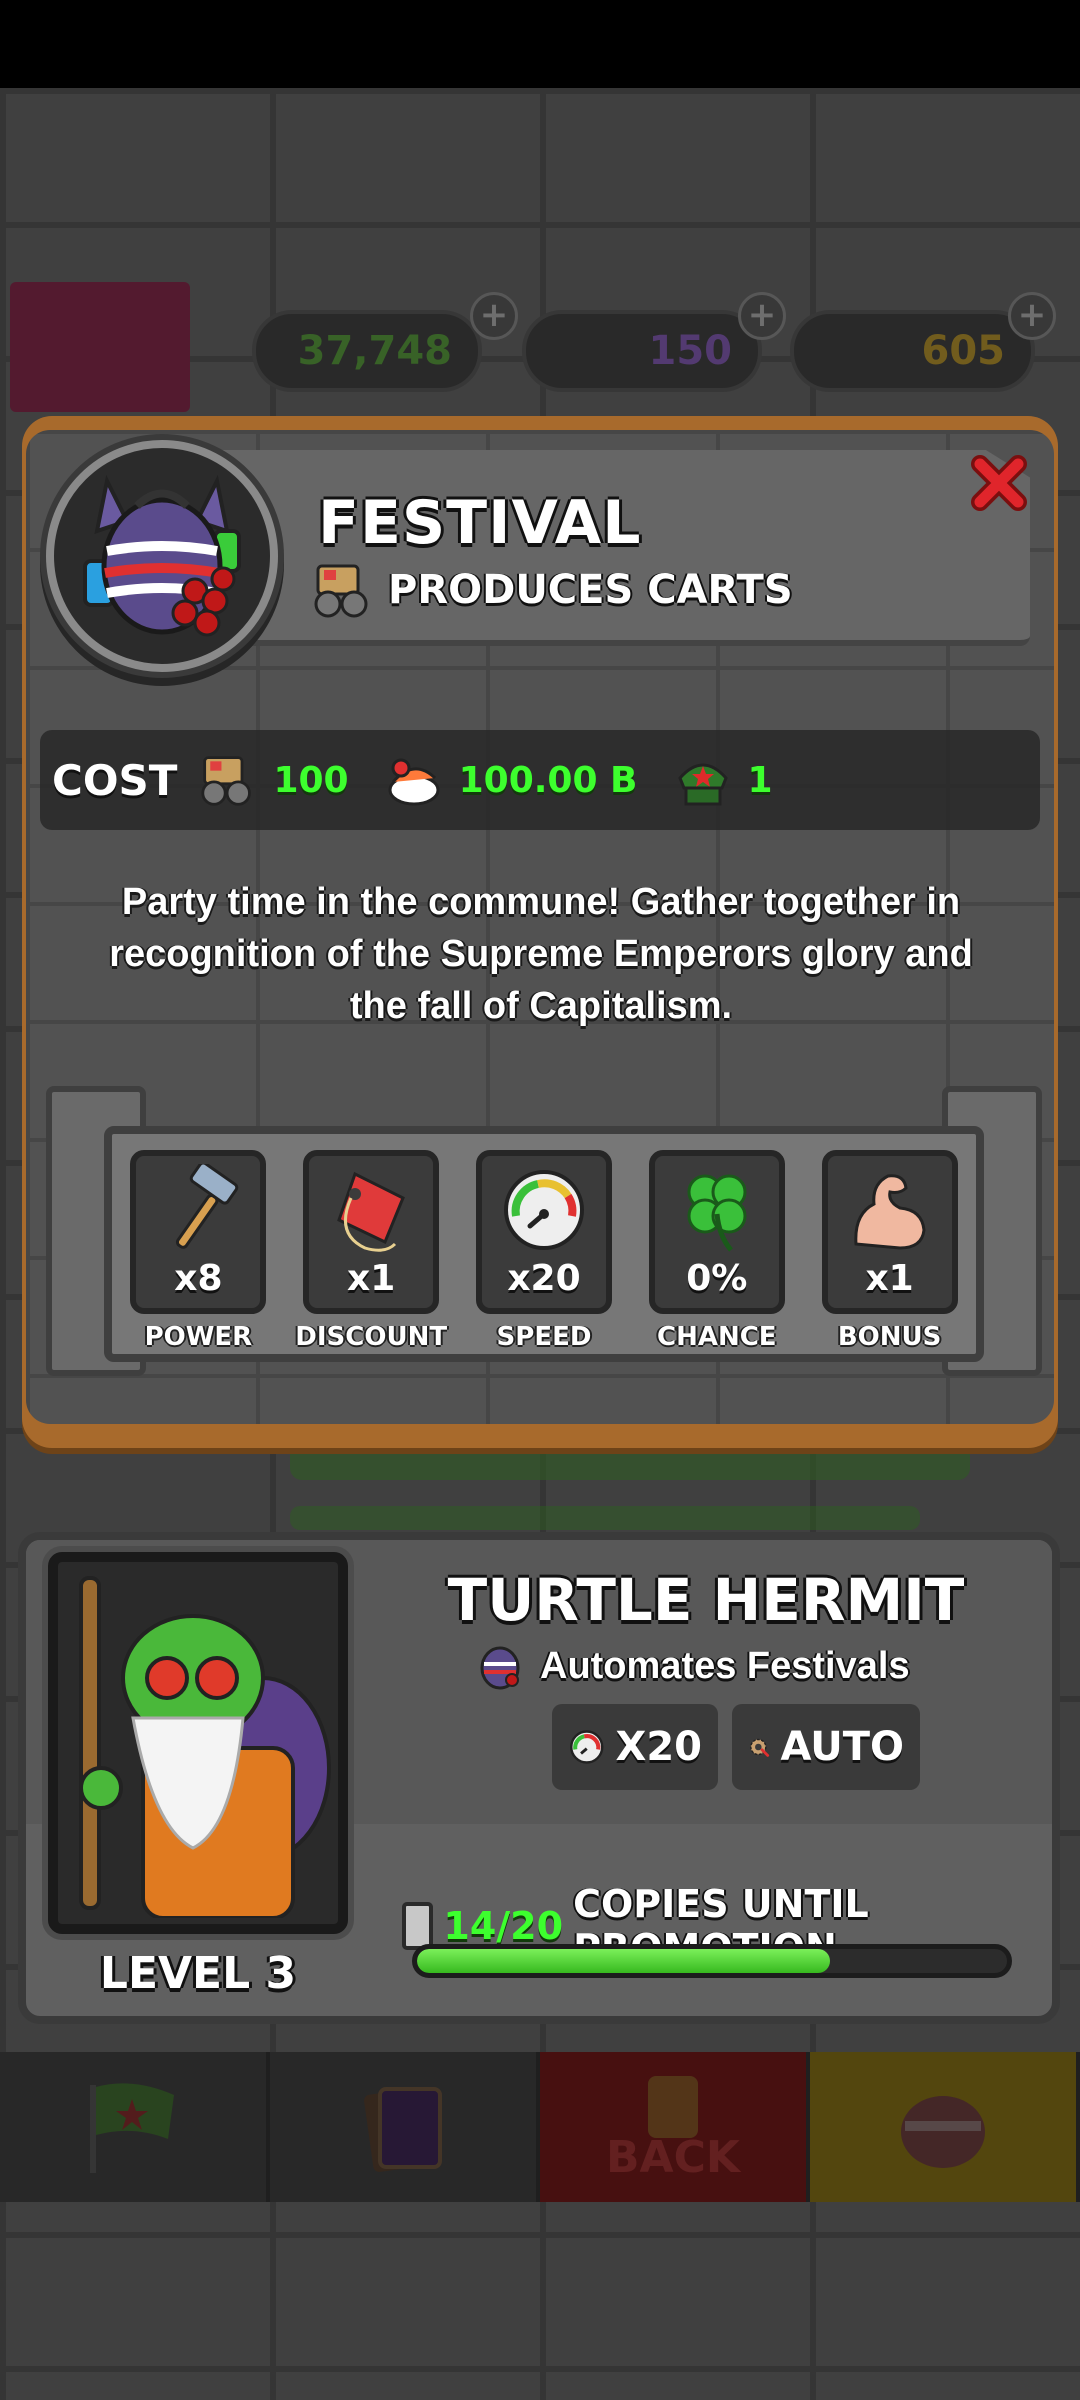  I want to click on stat-bonus: x1 BONUS, so click(890, 1251).